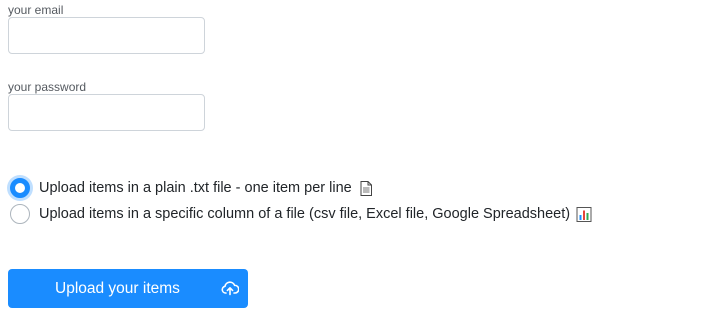 This screenshot has height=323, width=708. What do you see at coordinates (47, 87) in the screenshot?
I see `password-label: your password` at bounding box center [47, 87].